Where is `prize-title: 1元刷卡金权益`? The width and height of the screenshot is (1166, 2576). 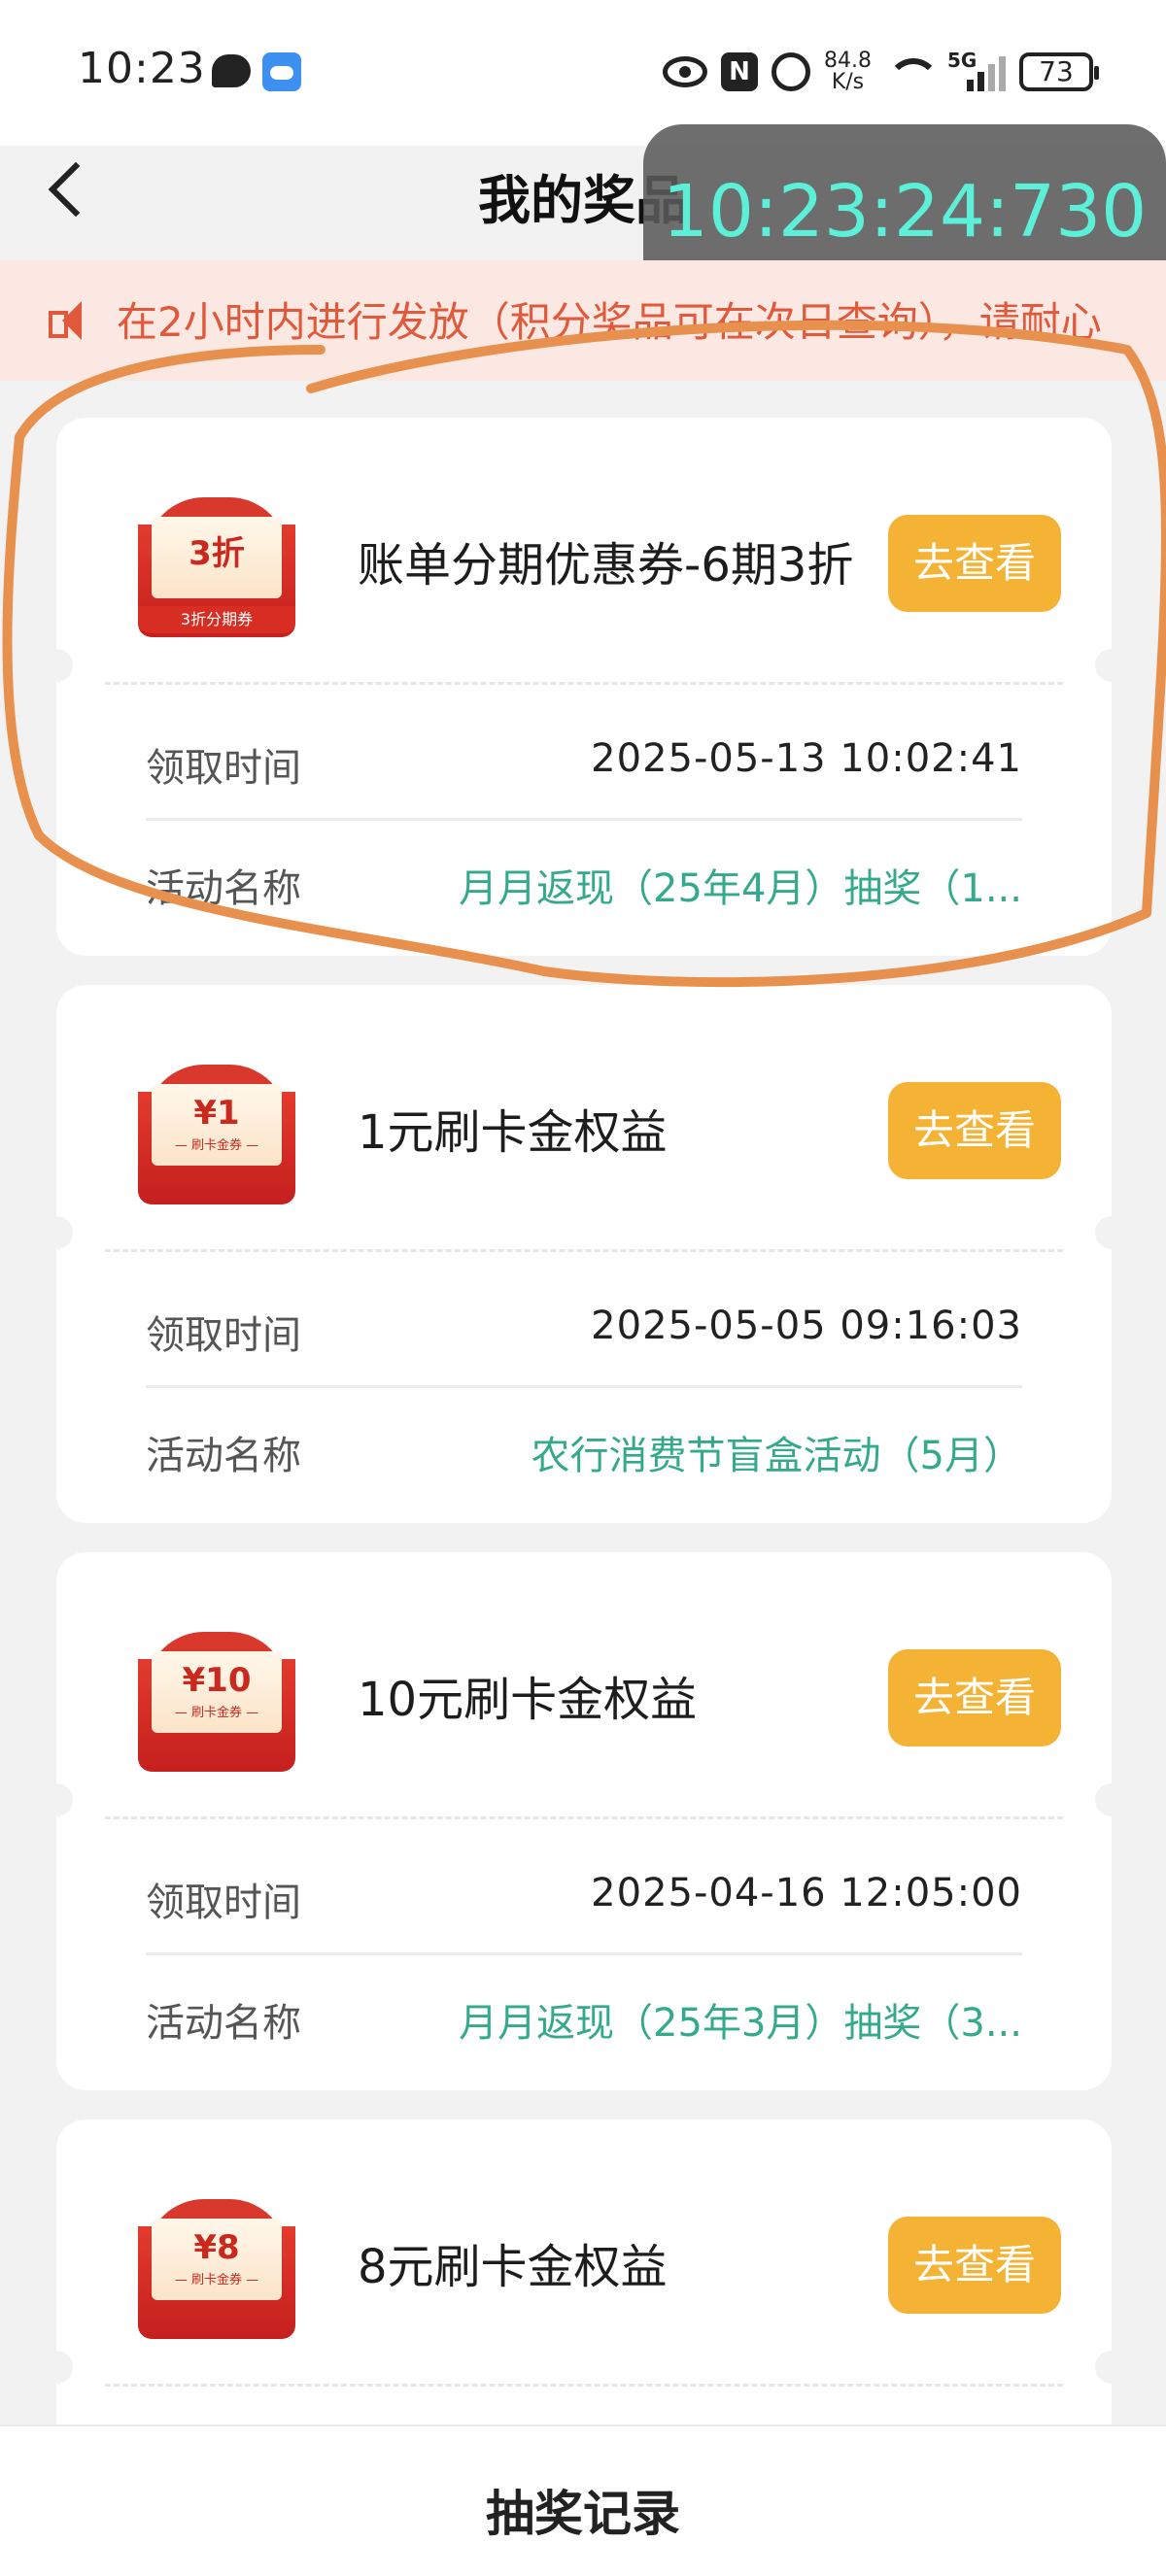
prize-title: 1元刷卡金权益 is located at coordinates (513, 1132).